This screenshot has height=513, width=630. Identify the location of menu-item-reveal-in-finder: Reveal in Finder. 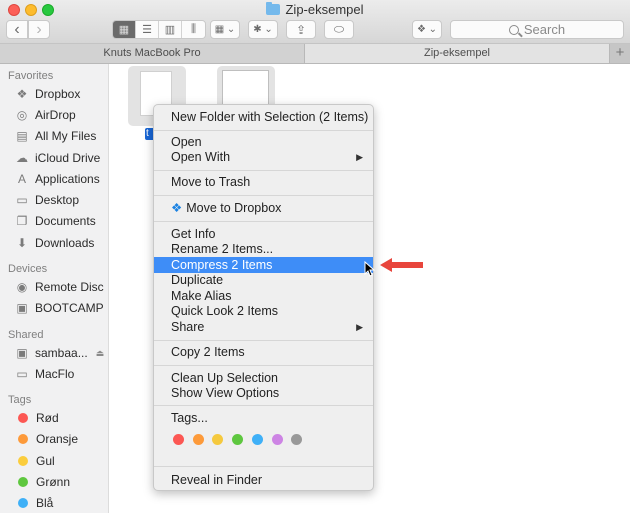
(263, 480).